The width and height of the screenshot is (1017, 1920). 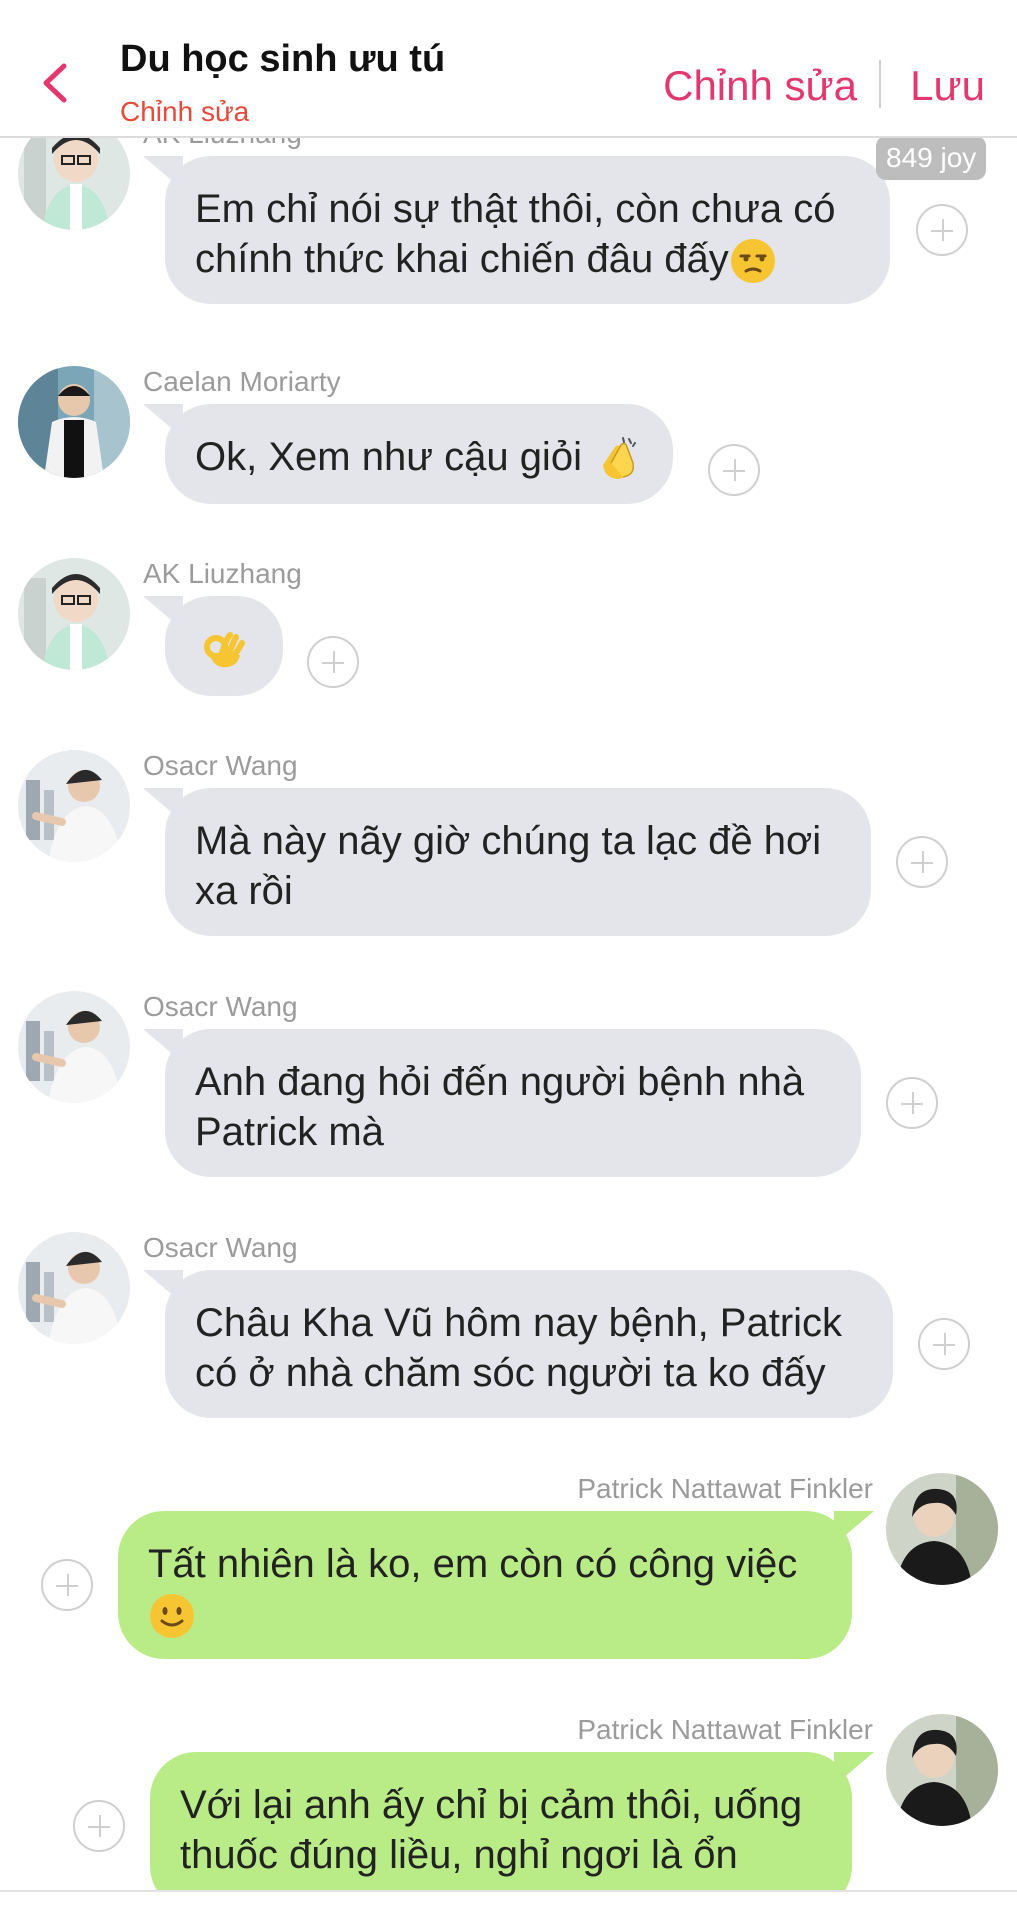 What do you see at coordinates (510, 1373) in the screenshot?
I see `message-text: có ở nhà chăm sóc người ta ko đấy` at bounding box center [510, 1373].